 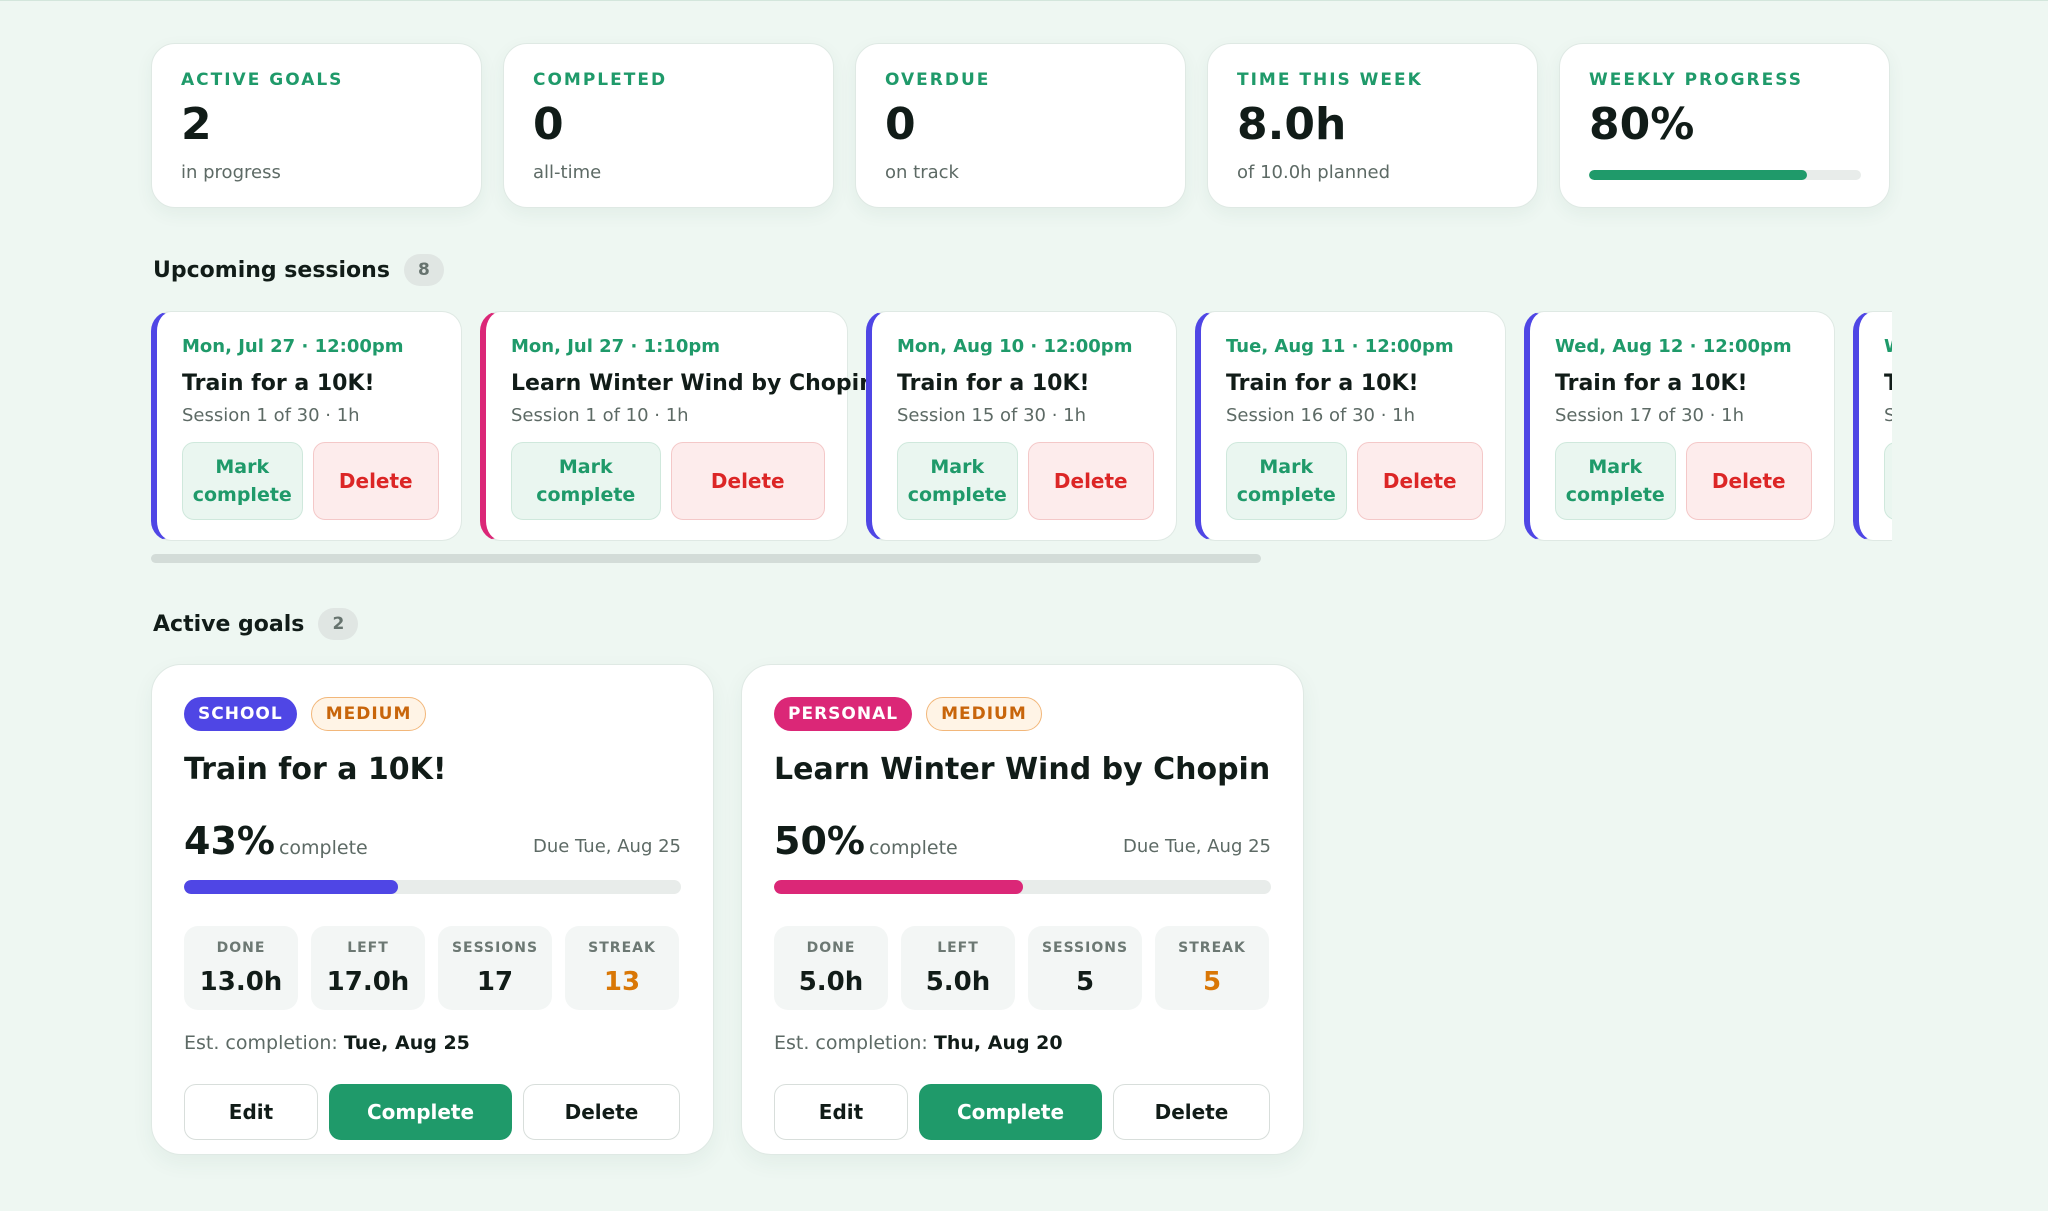 I want to click on metric-value: 13, so click(x=622, y=982).